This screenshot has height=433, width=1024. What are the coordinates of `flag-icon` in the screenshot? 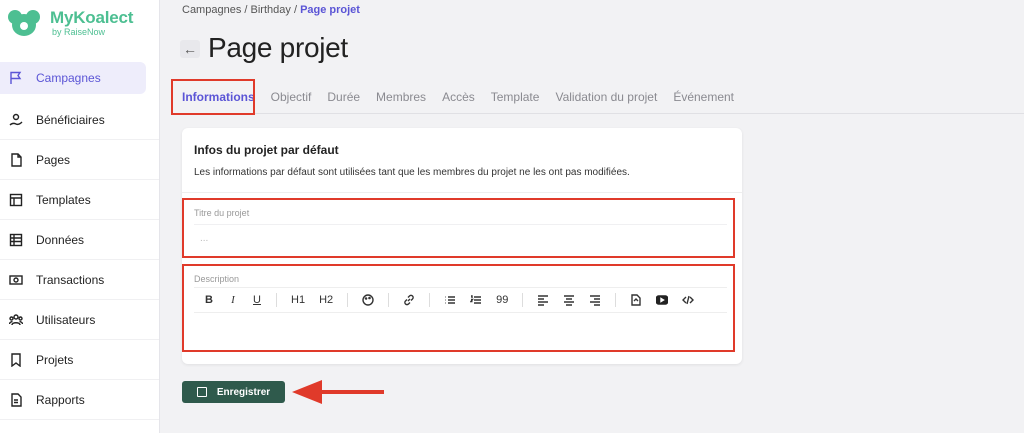 It's located at (16, 78).